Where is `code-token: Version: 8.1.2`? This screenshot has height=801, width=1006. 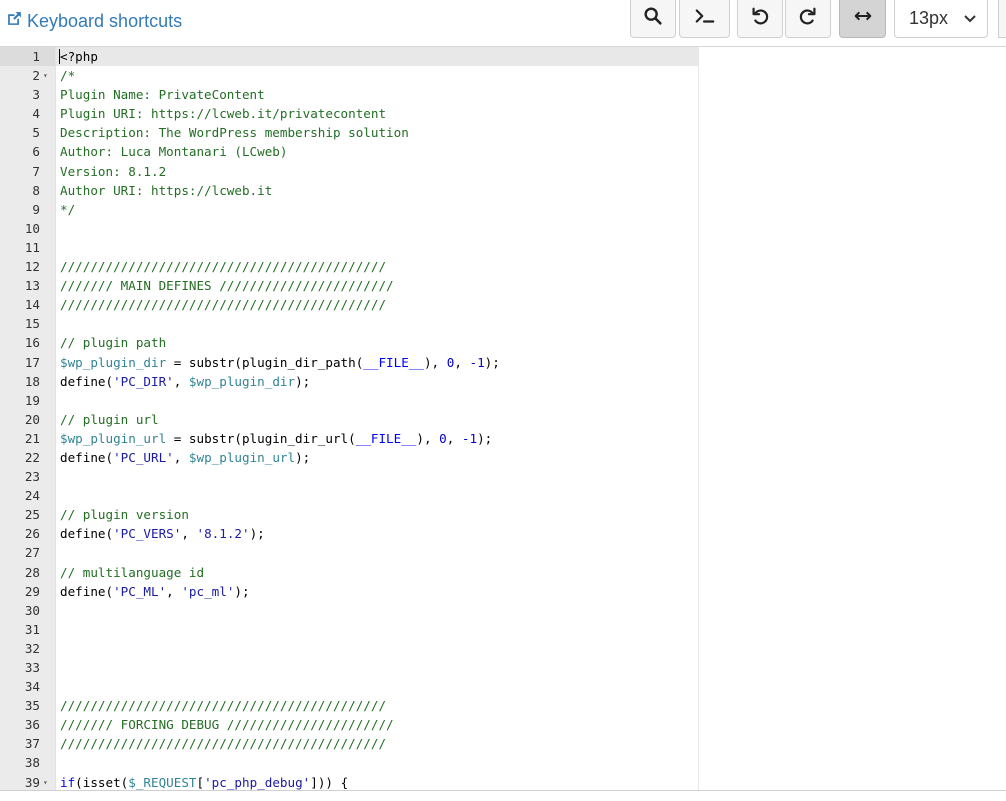
code-token: Version: 8.1.2 is located at coordinates (113, 171).